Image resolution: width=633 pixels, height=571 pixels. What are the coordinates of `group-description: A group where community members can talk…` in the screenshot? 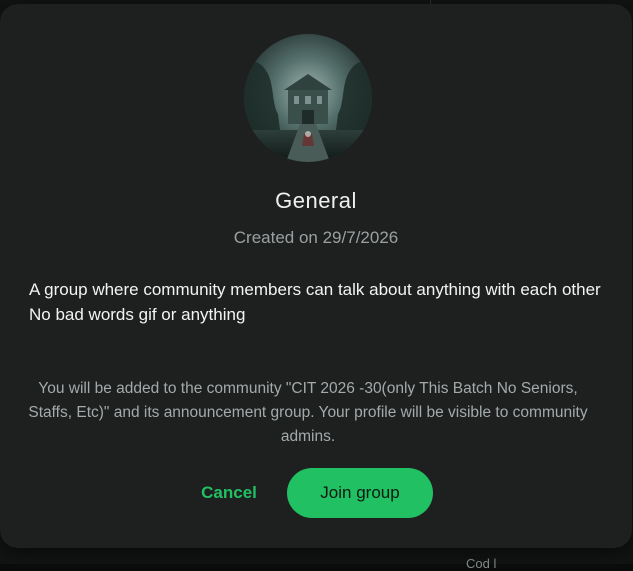 It's located at (316, 302).